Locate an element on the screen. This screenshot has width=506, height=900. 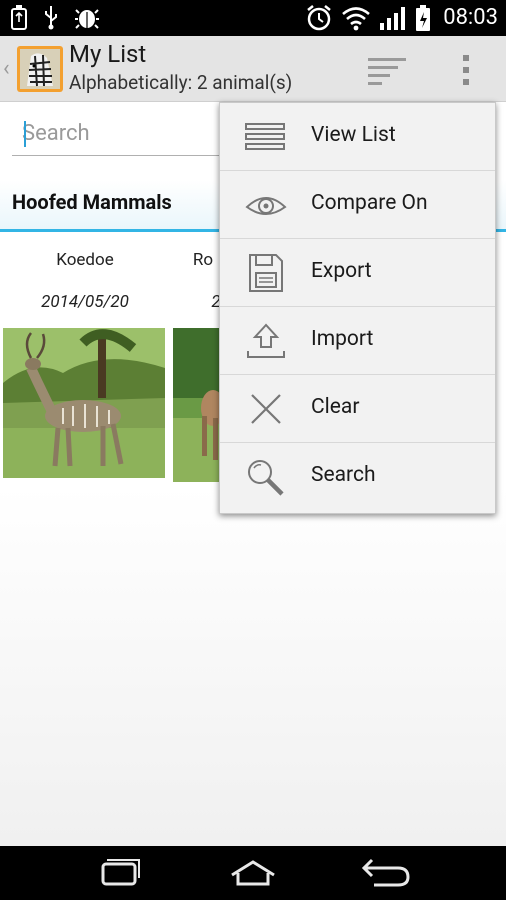
menu-item-view-list: View List is located at coordinates (357, 137).